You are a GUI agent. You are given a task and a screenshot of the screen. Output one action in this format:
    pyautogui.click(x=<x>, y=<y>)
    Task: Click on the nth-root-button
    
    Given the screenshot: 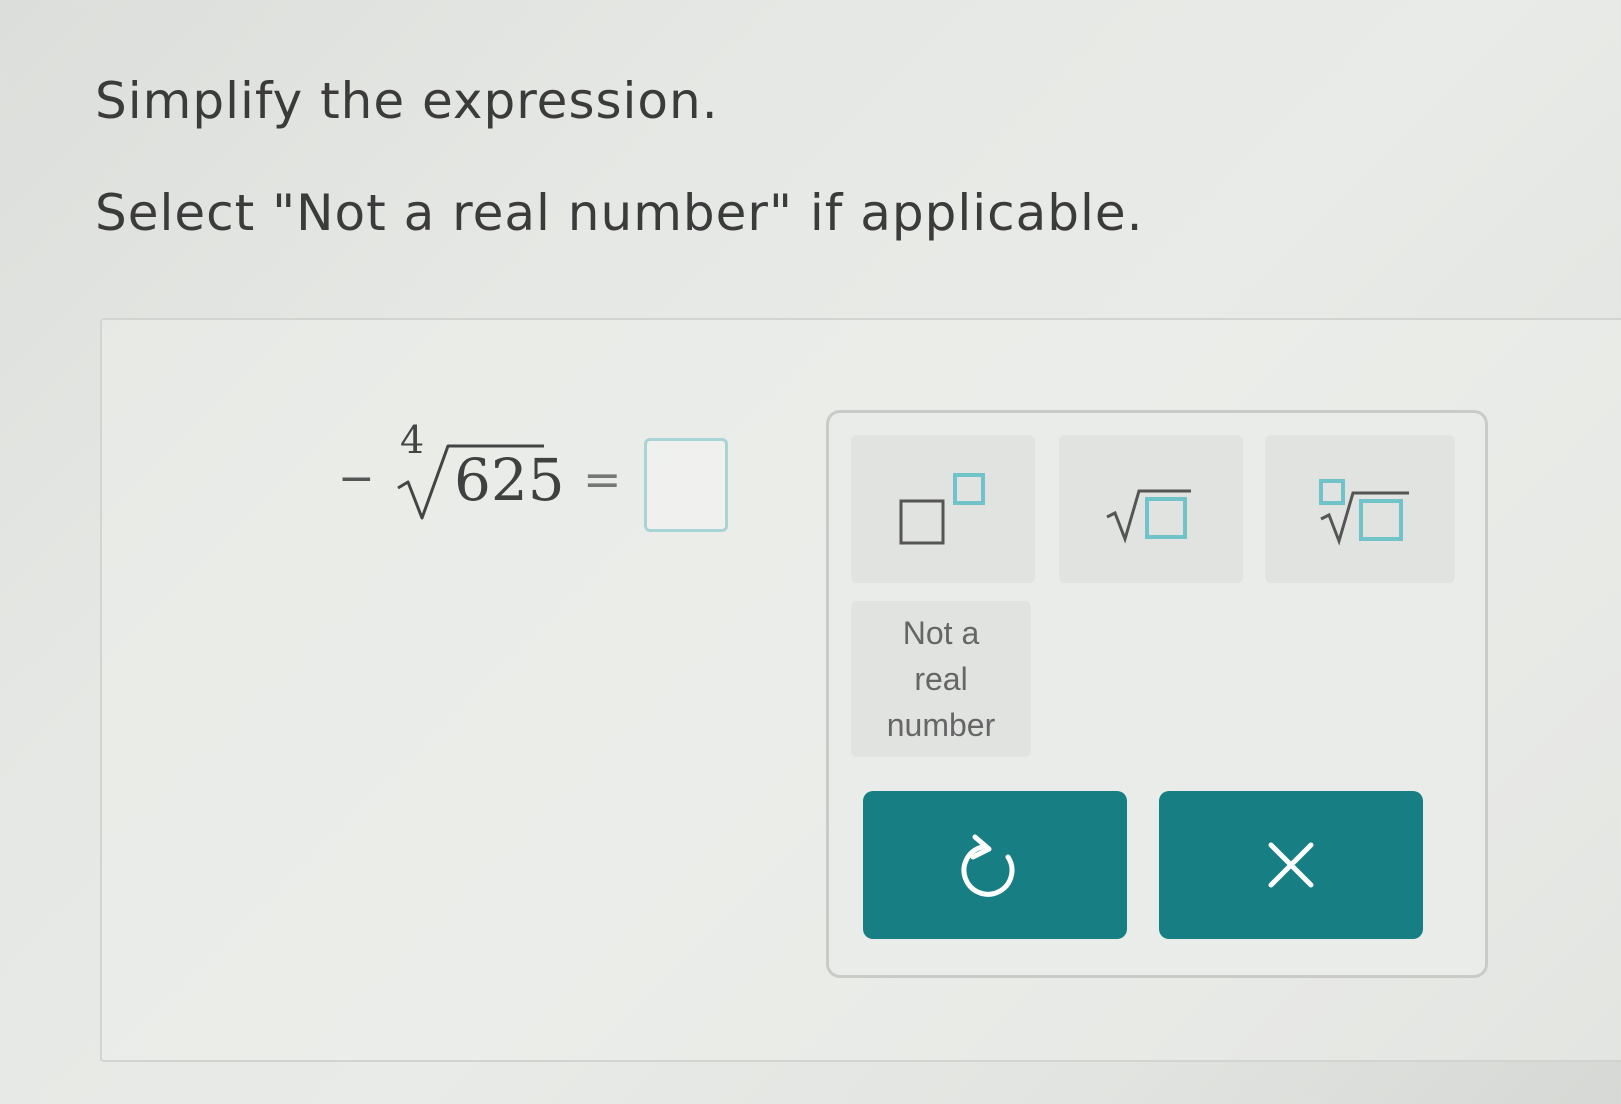 What is the action you would take?
    pyautogui.click(x=1360, y=509)
    